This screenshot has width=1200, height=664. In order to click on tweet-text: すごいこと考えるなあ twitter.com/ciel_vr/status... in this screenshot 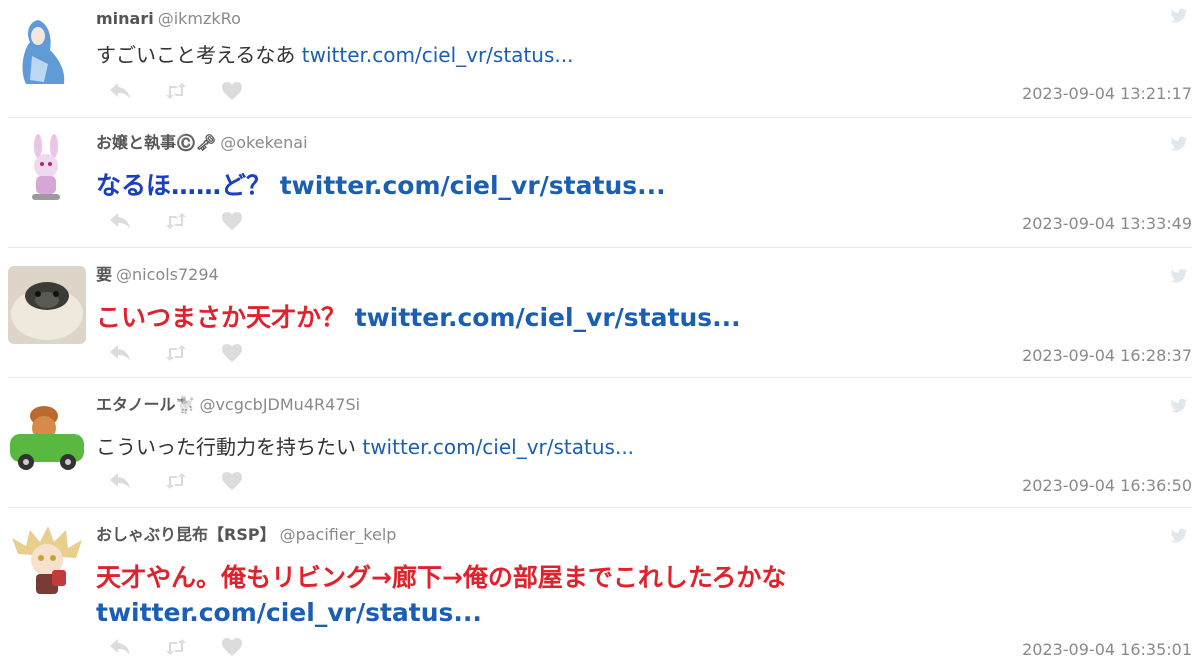, I will do `click(624, 55)`.